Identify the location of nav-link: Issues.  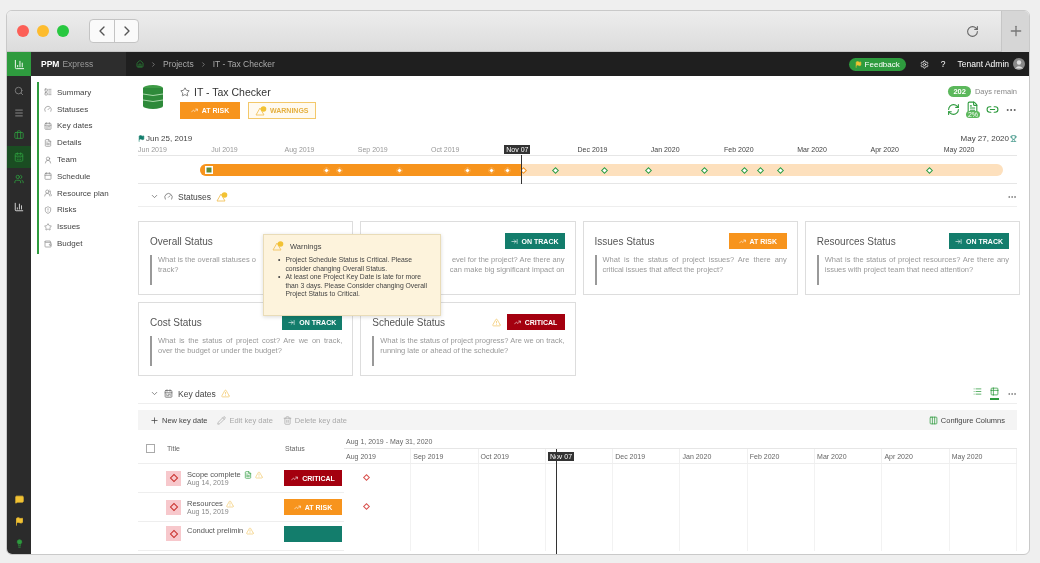
(85, 227).